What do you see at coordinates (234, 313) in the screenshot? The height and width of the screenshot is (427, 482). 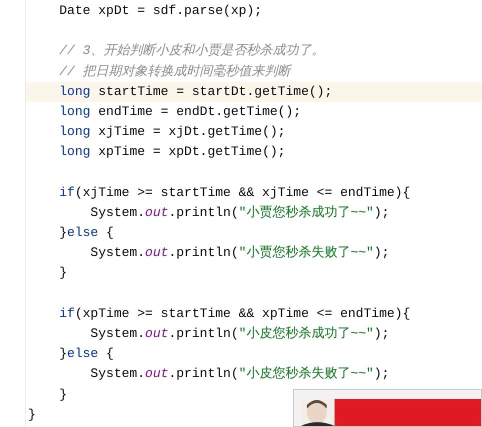 I see `code-line: if(xpTime >= startTime && xpTime <= endTime){` at bounding box center [234, 313].